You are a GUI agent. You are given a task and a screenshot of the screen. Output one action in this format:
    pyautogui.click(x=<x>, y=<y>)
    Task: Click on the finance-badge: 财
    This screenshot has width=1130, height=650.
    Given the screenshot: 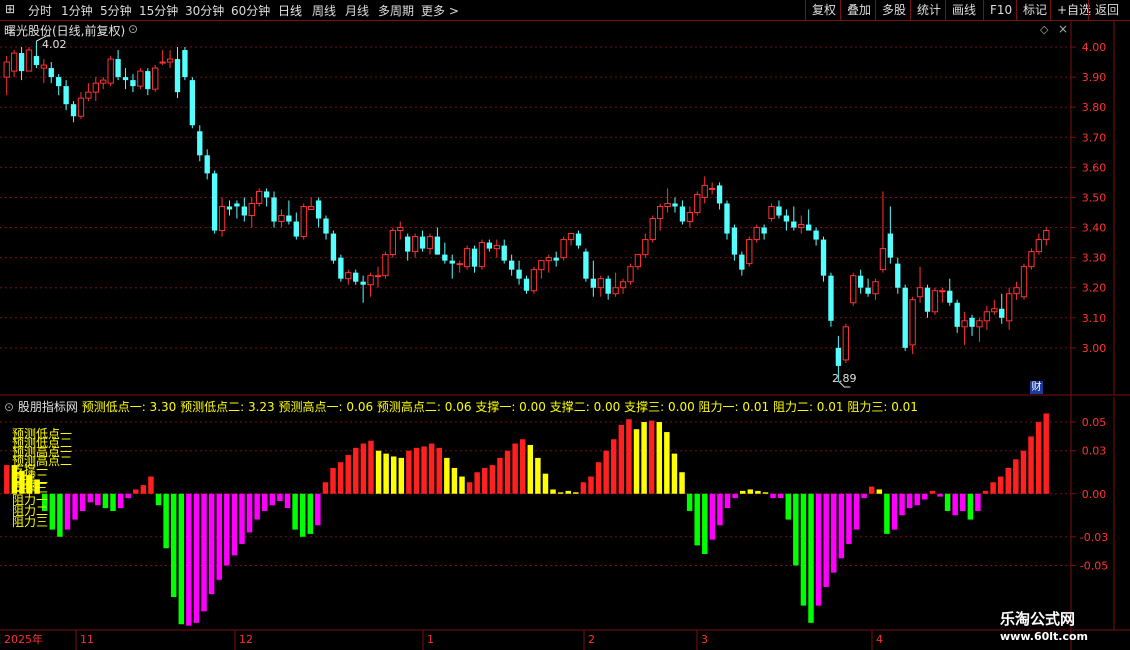 What is the action you would take?
    pyautogui.click(x=1036, y=387)
    